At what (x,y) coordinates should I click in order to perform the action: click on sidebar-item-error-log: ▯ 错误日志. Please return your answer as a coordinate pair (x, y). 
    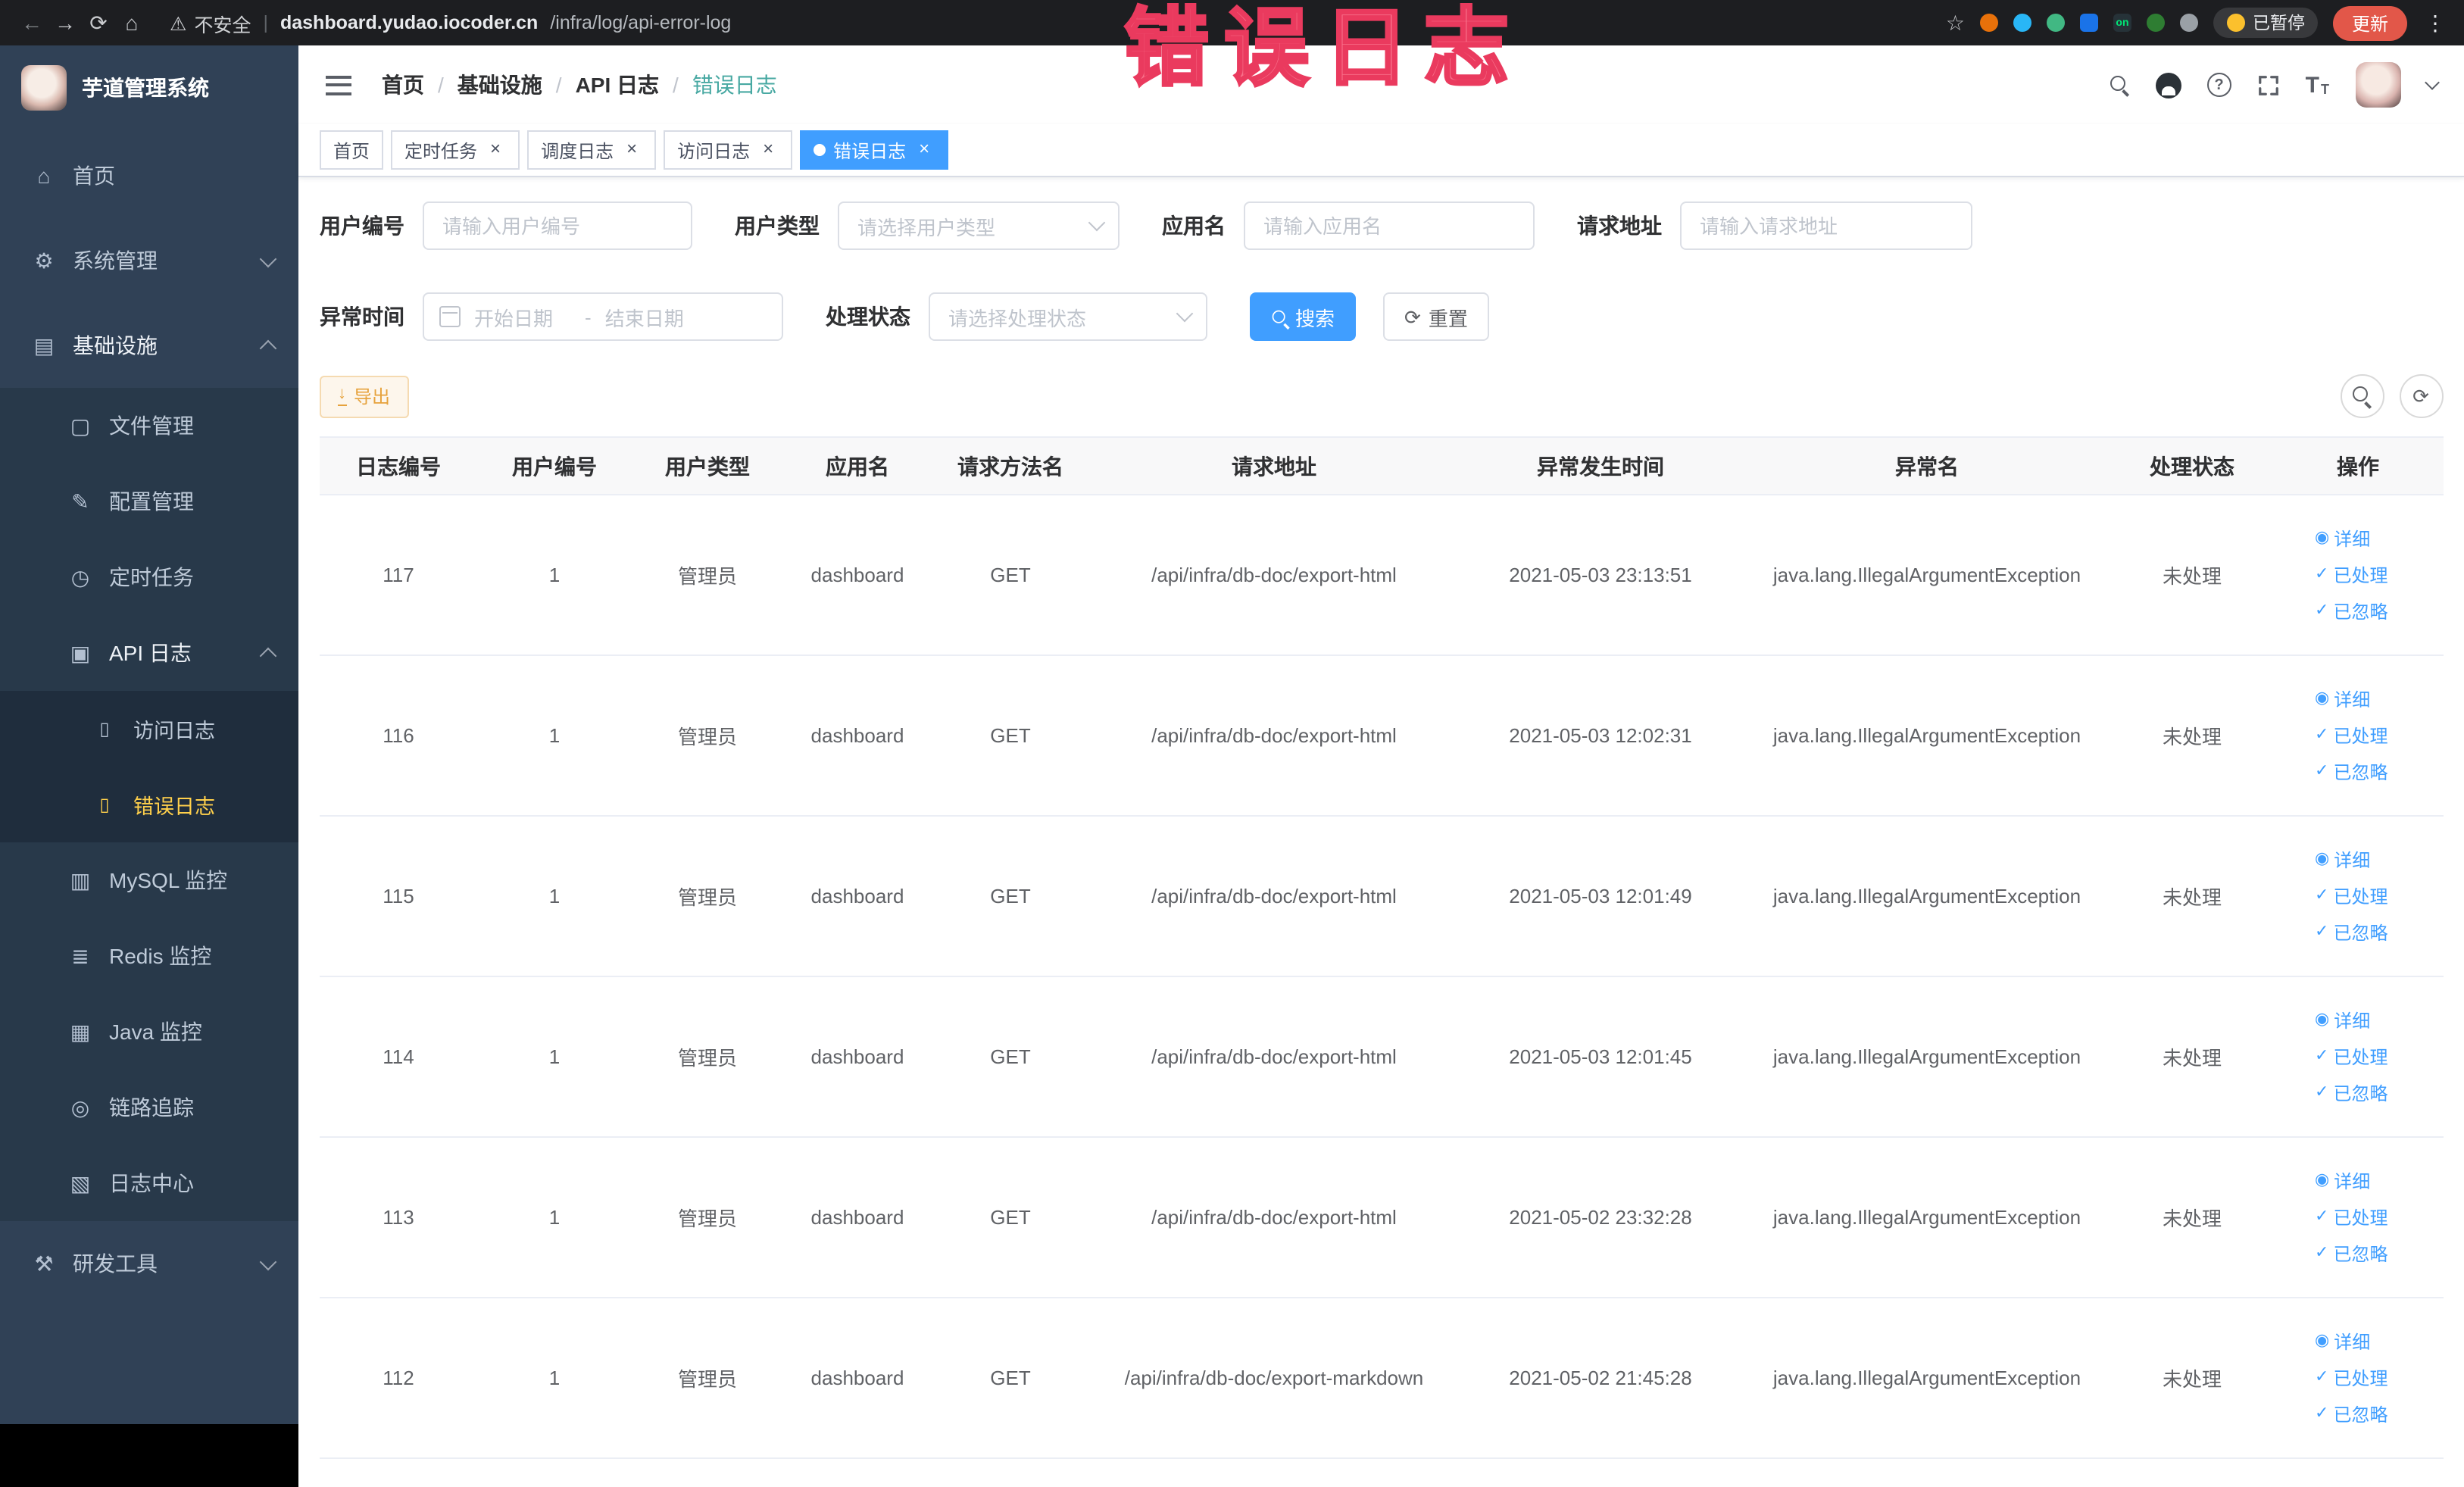
    Looking at the image, I should click on (149, 804).